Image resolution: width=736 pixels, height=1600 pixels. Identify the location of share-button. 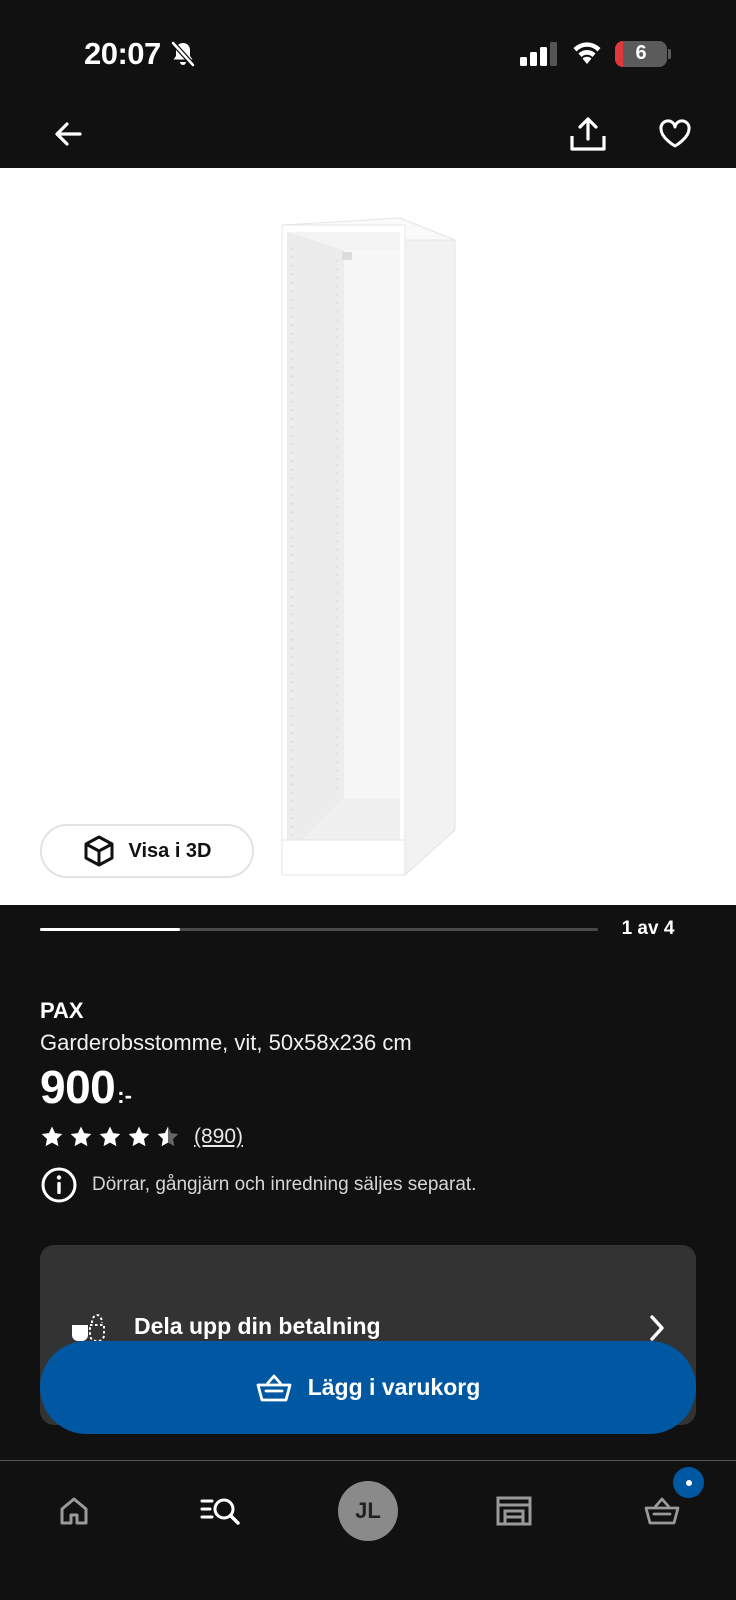
(588, 134).